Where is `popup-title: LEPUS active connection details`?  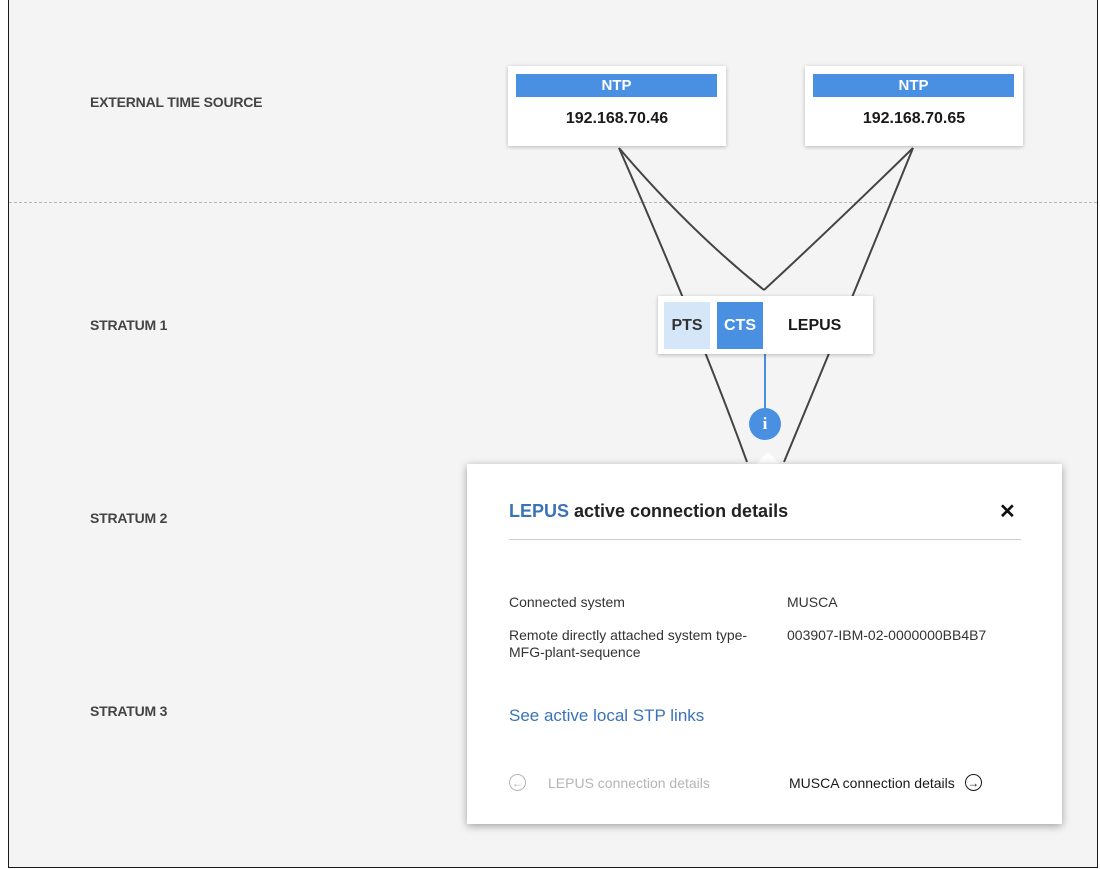
popup-title: LEPUS active connection details is located at coordinates (648, 511).